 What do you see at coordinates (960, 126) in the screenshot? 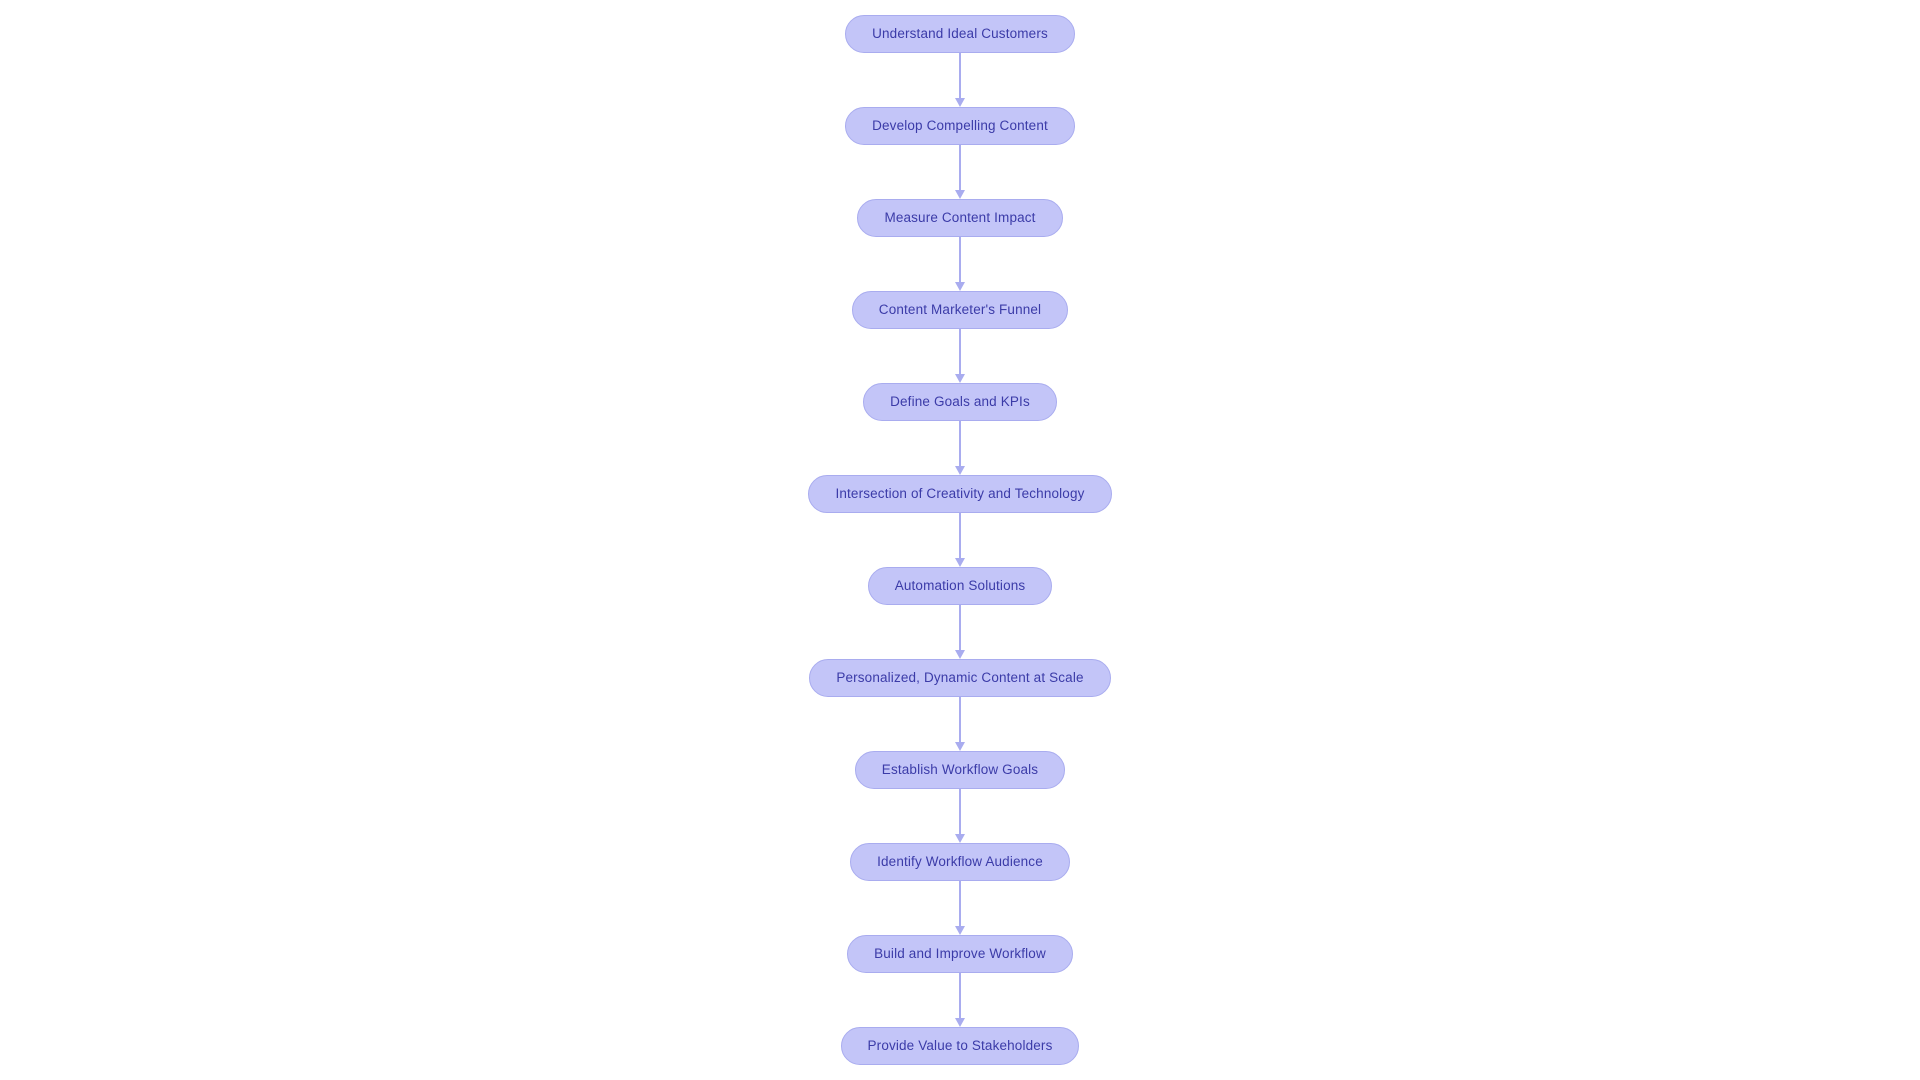
I see `flow-node-n2: Develop Compelling Content` at bounding box center [960, 126].